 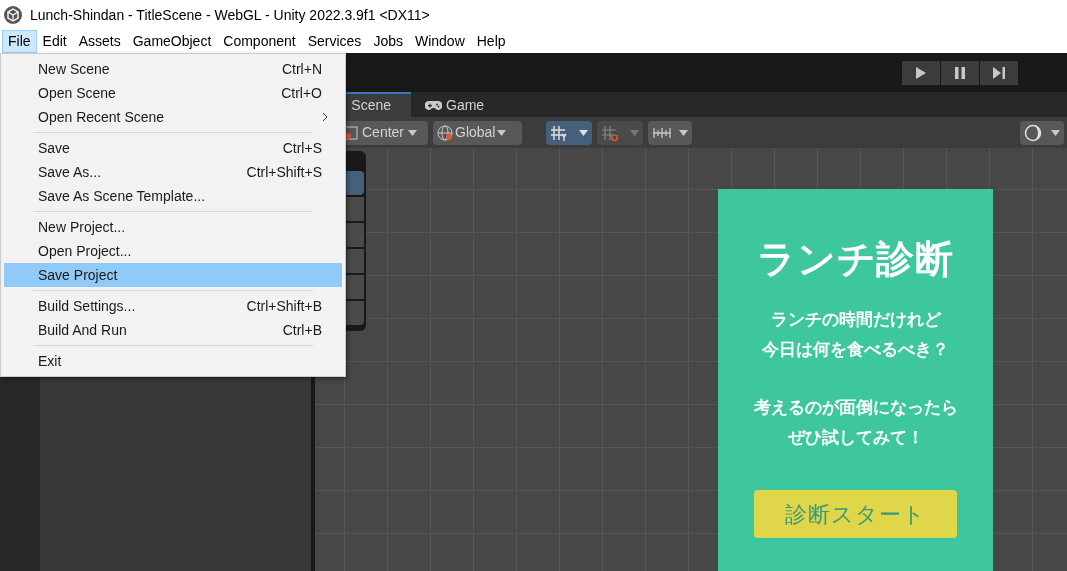 I want to click on pause-icon, so click(x=960, y=72).